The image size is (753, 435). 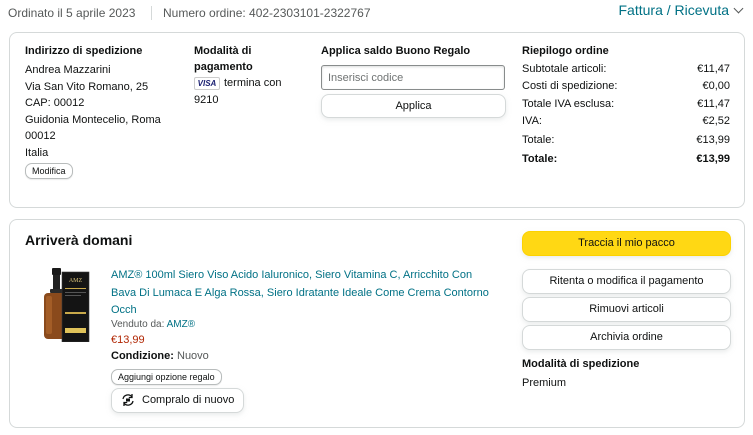 What do you see at coordinates (674, 10) in the screenshot?
I see `invoice-label: Fattura / Ricevuta` at bounding box center [674, 10].